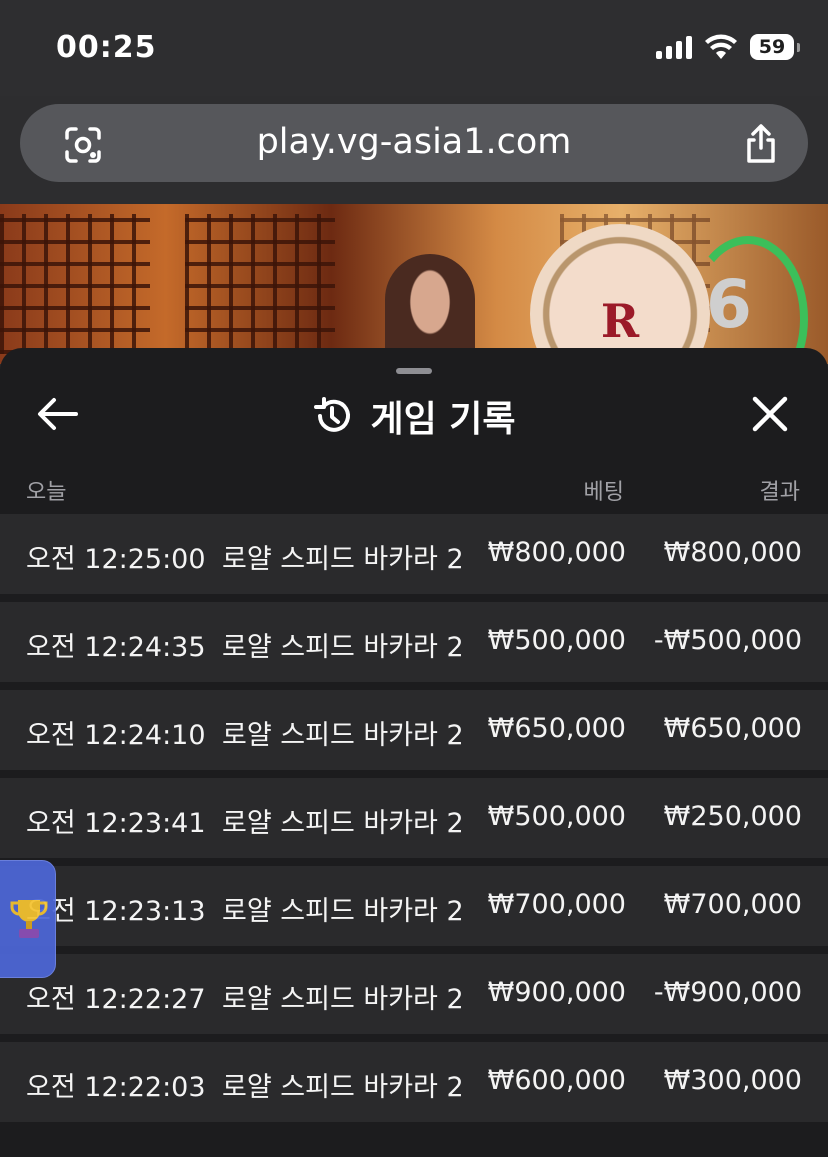  What do you see at coordinates (116, 559) in the screenshot?
I see `row-time: 오전 12:25:00` at bounding box center [116, 559].